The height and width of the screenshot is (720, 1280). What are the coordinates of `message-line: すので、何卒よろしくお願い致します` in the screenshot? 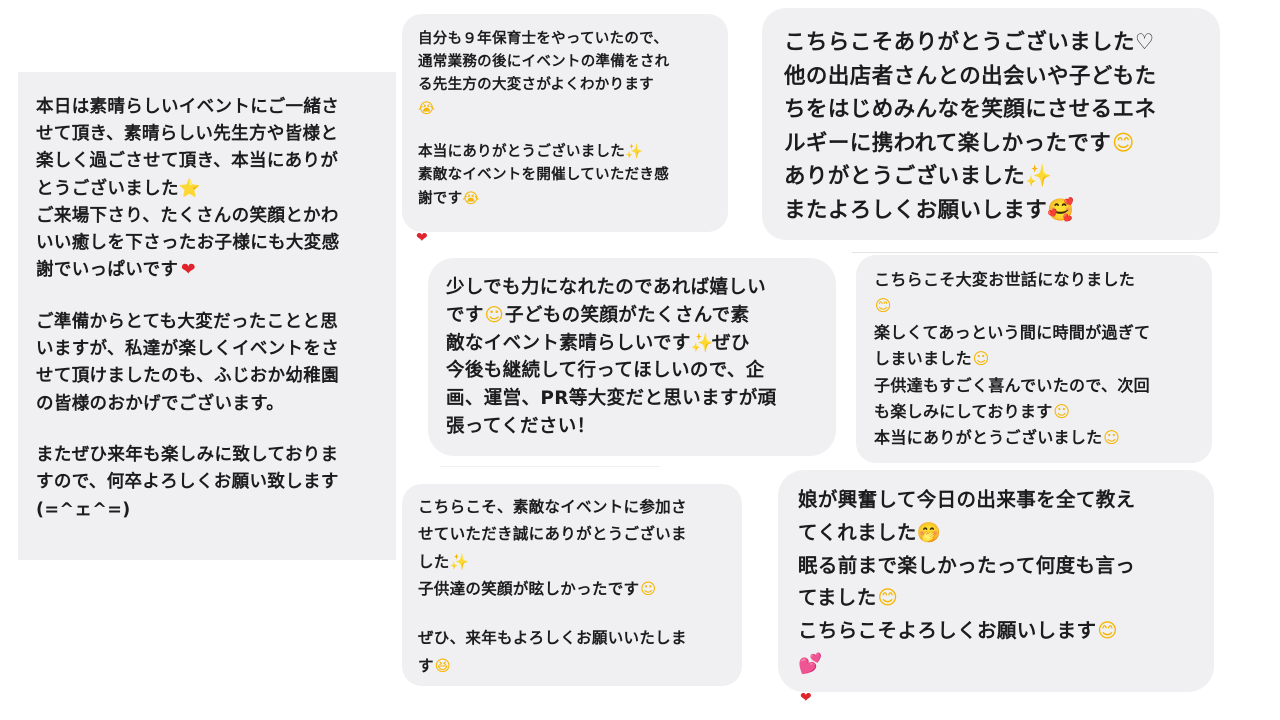 It's located at (187, 482).